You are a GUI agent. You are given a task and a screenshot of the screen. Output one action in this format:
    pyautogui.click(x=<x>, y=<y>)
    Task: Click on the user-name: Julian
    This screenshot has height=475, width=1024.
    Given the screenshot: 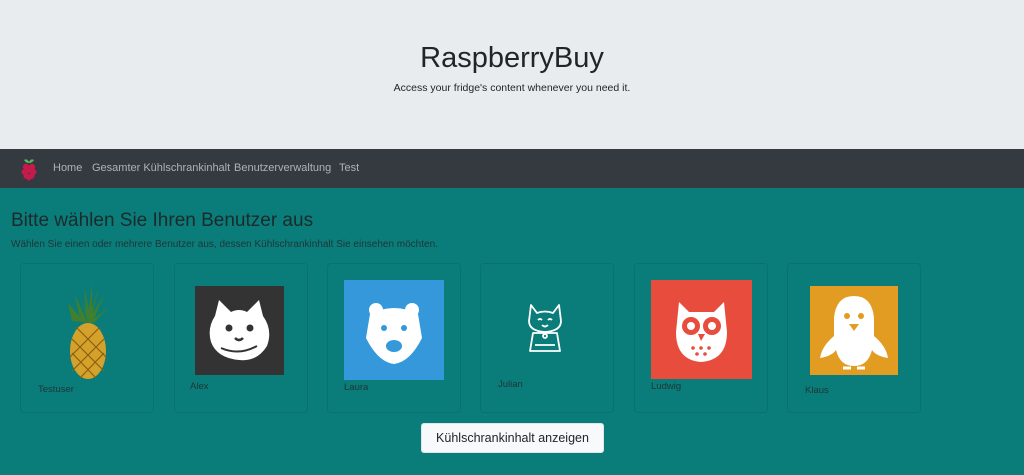 What is the action you would take?
    pyautogui.click(x=510, y=384)
    